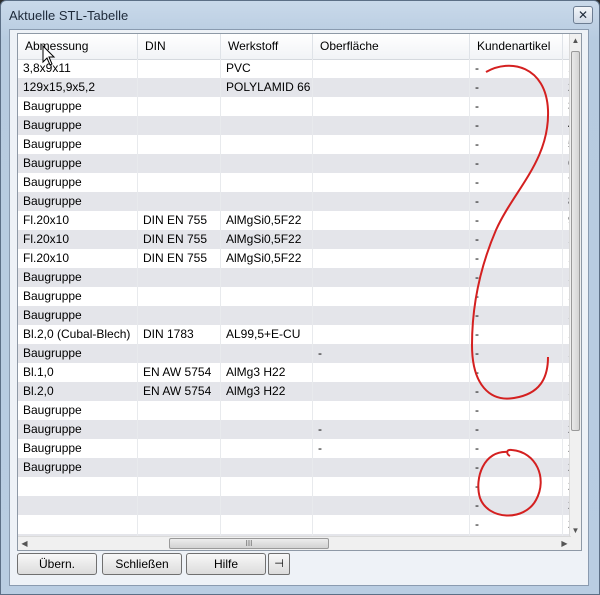 The width and height of the screenshot is (600, 595). What do you see at coordinates (267, 87) in the screenshot?
I see `table-cell: POLYLAMID 66` at bounding box center [267, 87].